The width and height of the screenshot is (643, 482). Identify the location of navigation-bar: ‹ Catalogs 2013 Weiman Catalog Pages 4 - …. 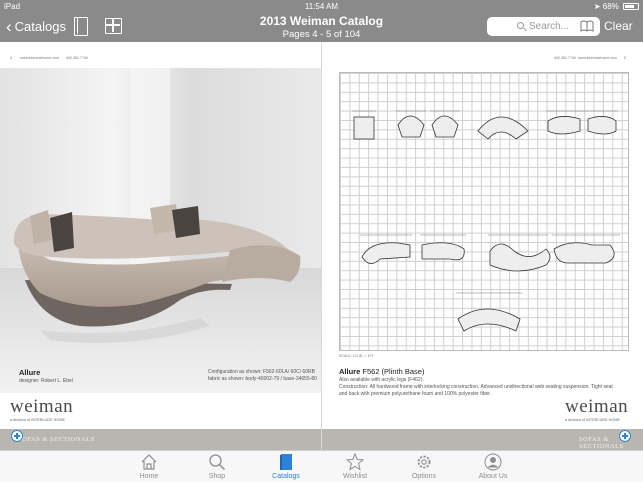
(321, 28).